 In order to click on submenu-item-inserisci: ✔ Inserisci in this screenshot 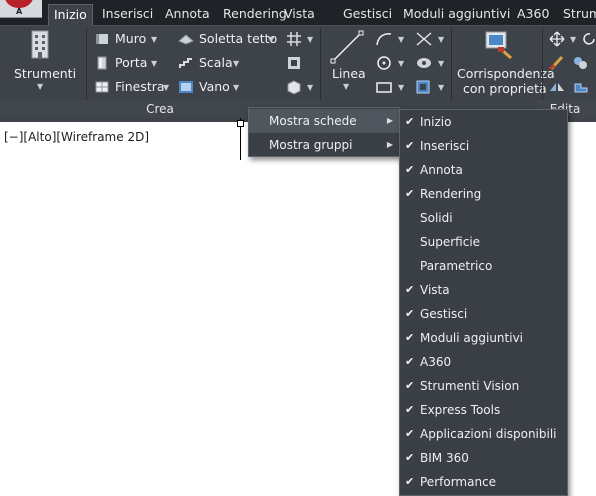, I will do `click(483, 146)`.